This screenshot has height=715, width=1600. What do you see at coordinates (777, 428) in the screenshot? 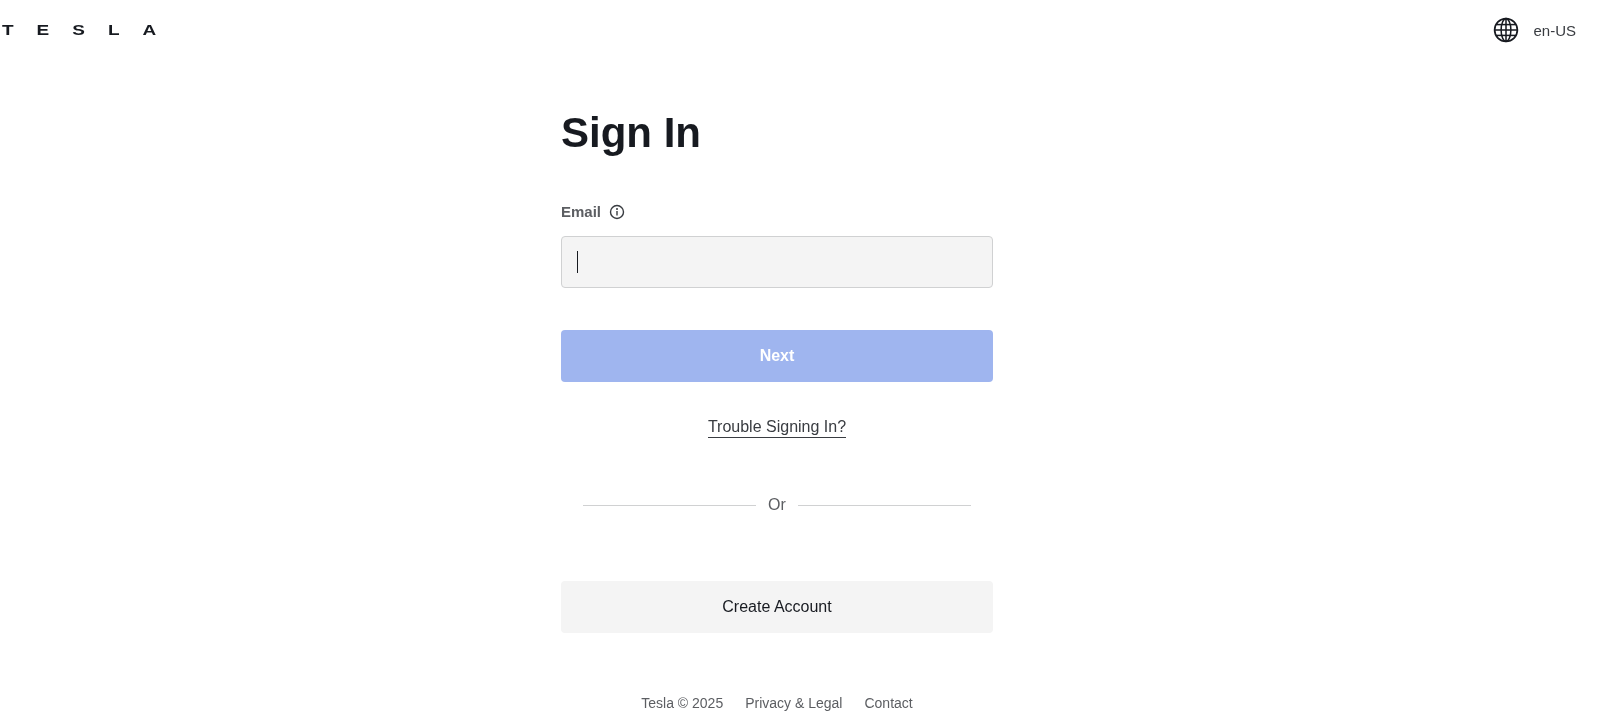
I see `trouble-signing-in-link: Trouble Signing In?` at bounding box center [777, 428].